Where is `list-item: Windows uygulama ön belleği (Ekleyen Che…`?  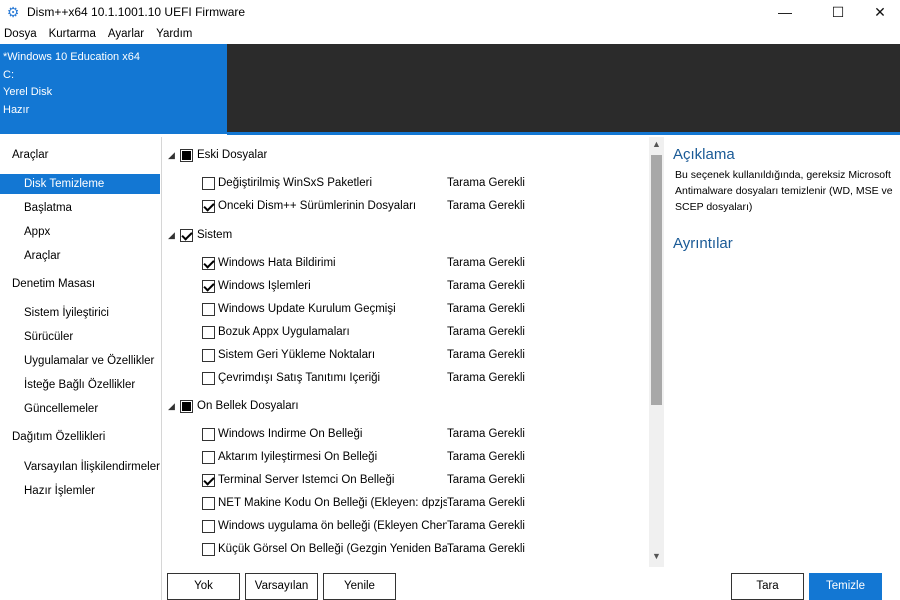 list-item: Windows uygulama ön belleği (Ekleyen Che… is located at coordinates (406, 527).